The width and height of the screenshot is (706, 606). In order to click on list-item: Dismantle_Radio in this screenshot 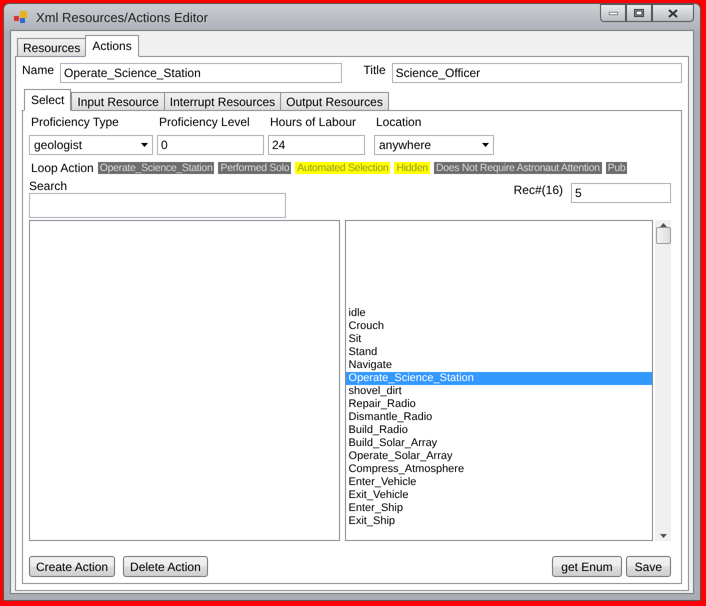, I will do `click(499, 417)`.